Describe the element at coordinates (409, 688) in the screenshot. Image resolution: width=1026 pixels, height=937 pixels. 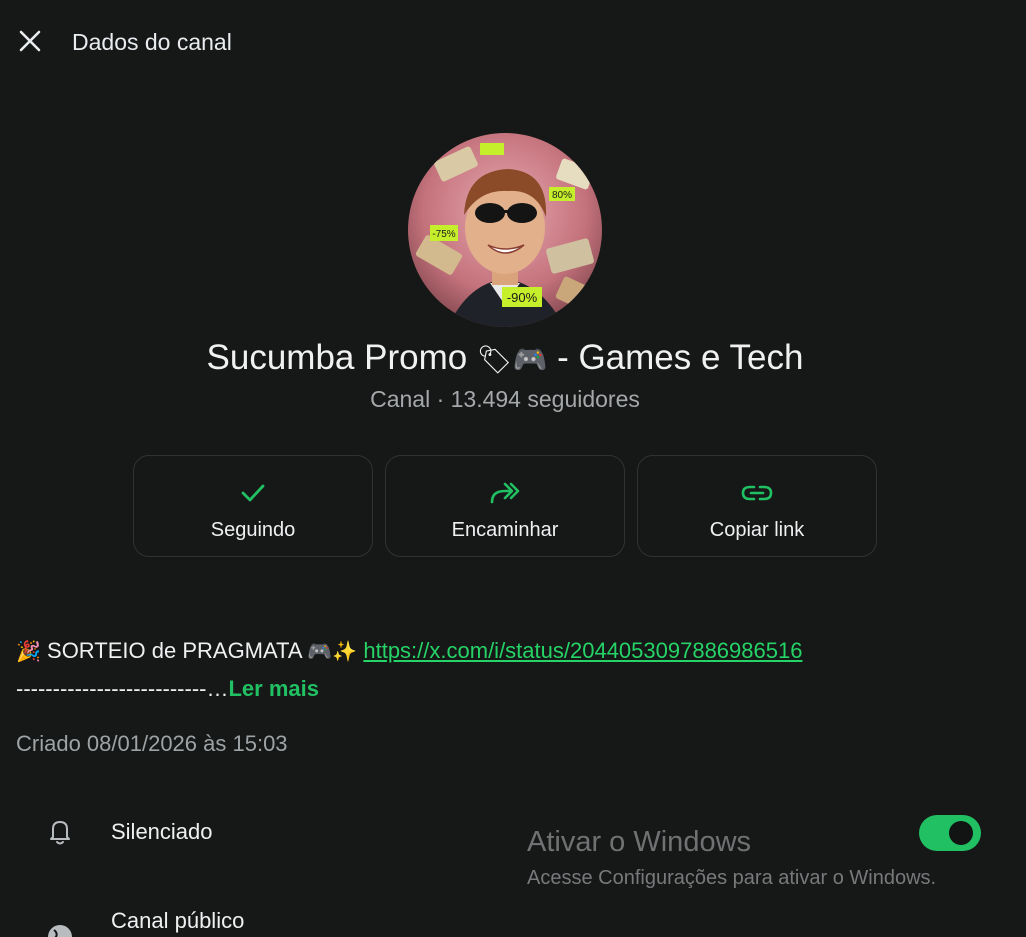
I see `description-line: --------------------------…Ler mais` at that location.